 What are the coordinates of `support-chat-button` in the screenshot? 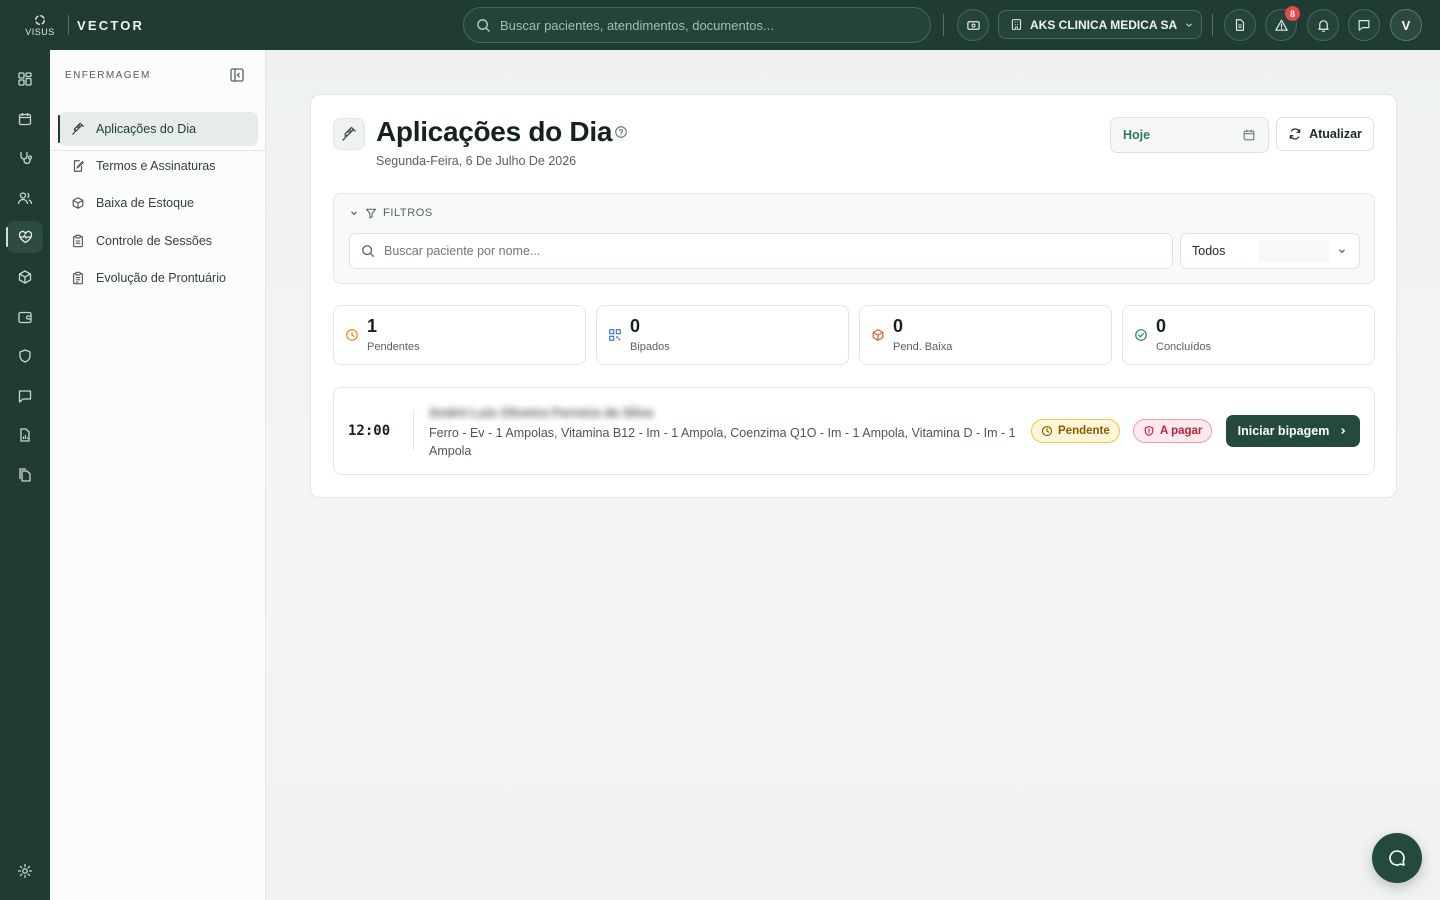 It's located at (1397, 858).